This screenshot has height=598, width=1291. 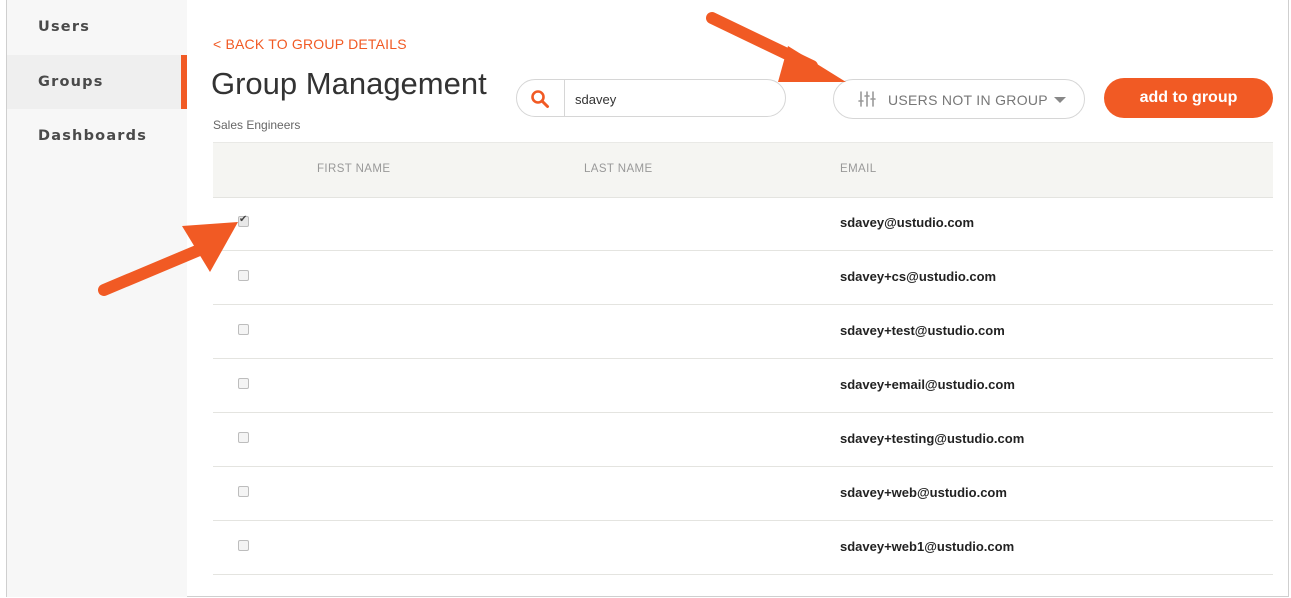 I want to click on table-row: sdavey@ustudio.com, so click(x=743, y=224).